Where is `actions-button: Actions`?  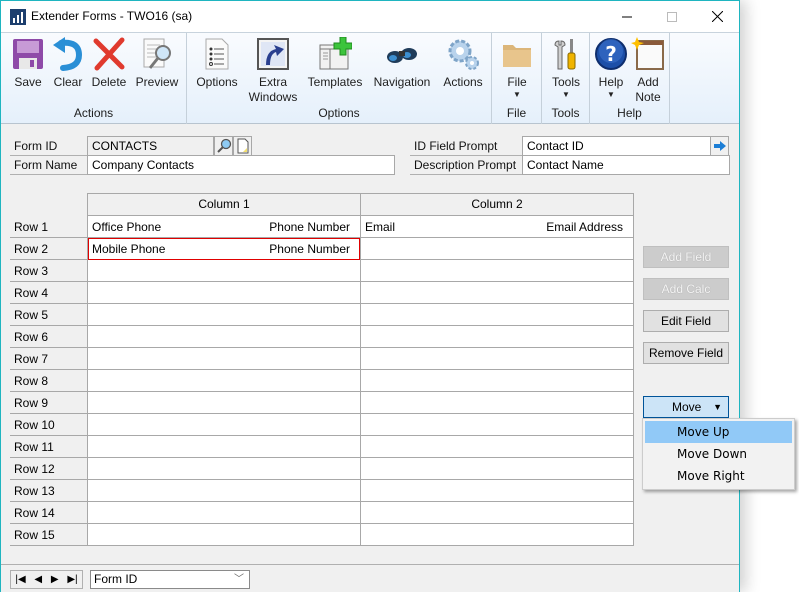 actions-button: Actions is located at coordinates (463, 63).